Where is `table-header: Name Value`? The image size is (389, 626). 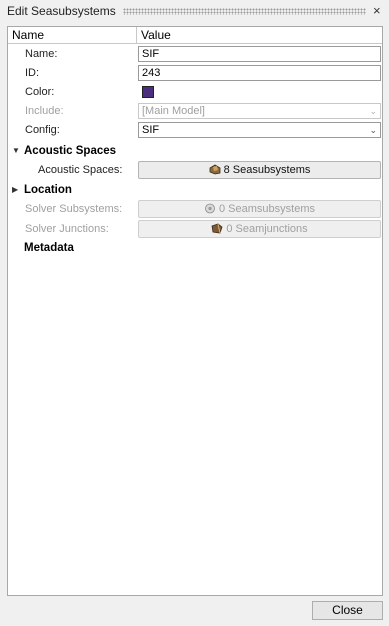
table-header: Name Value is located at coordinates (195, 35).